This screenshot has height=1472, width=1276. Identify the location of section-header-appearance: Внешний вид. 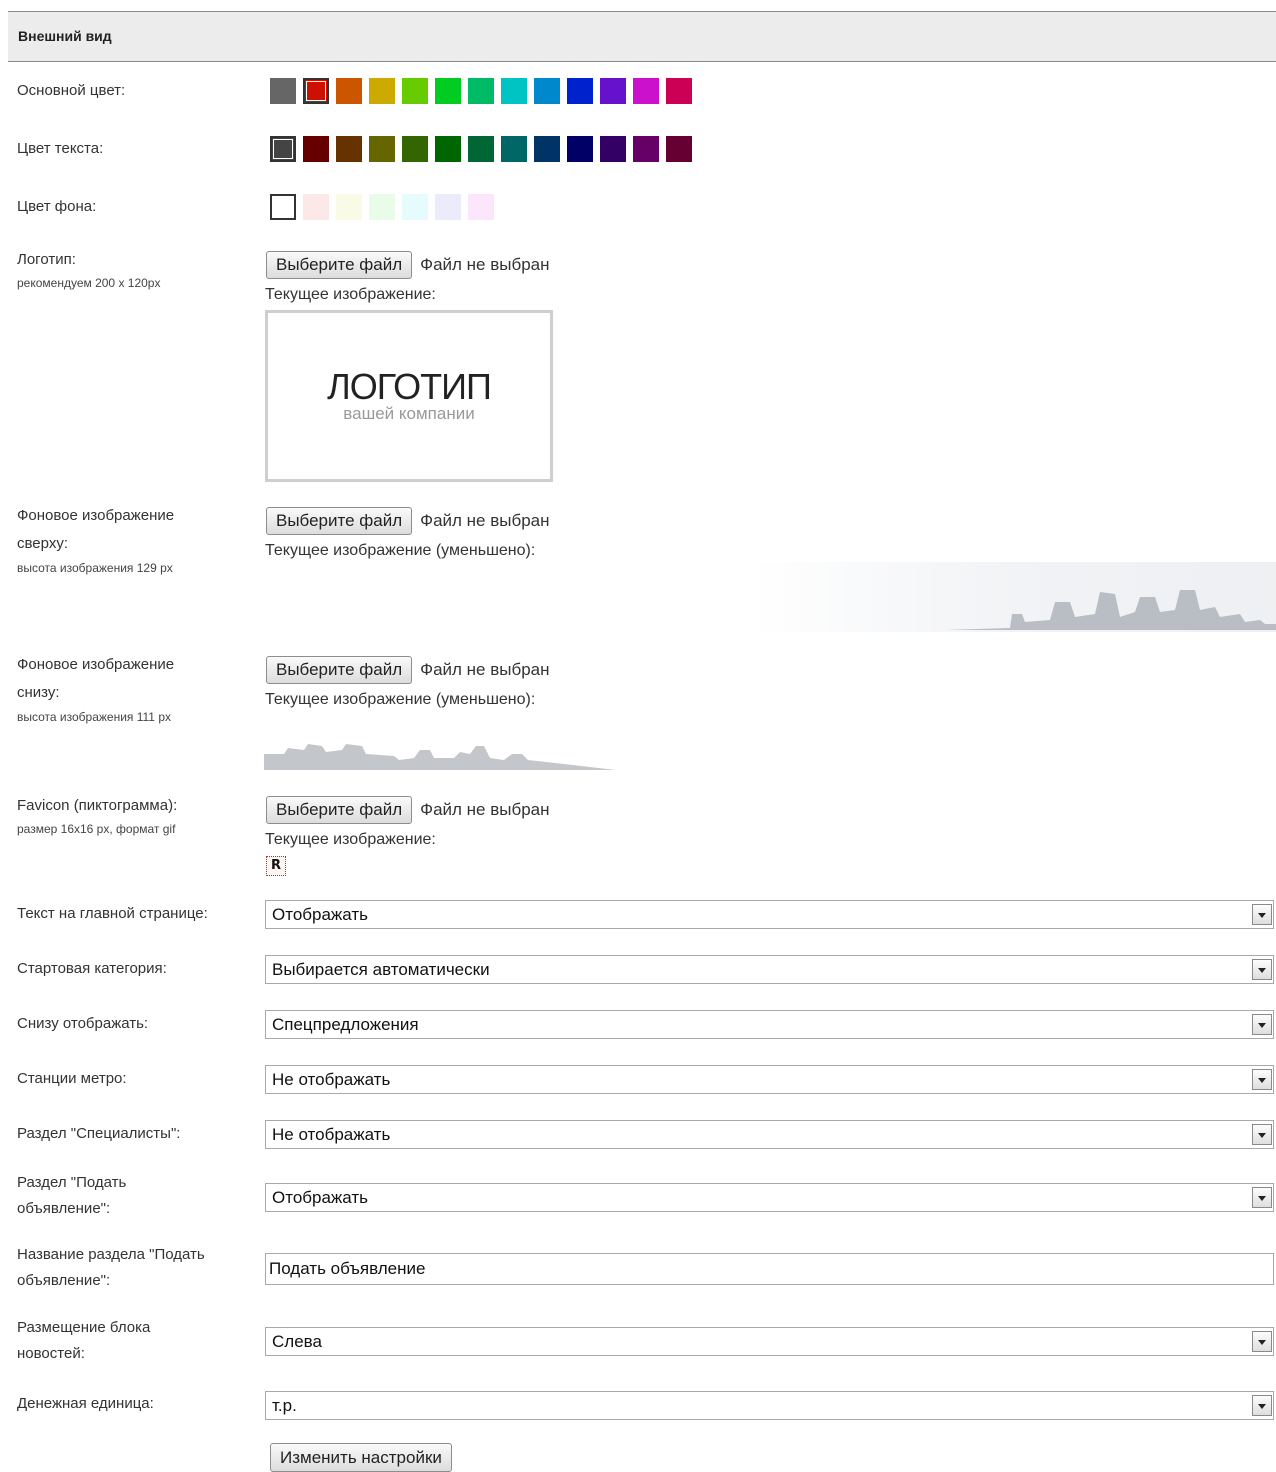
(642, 36).